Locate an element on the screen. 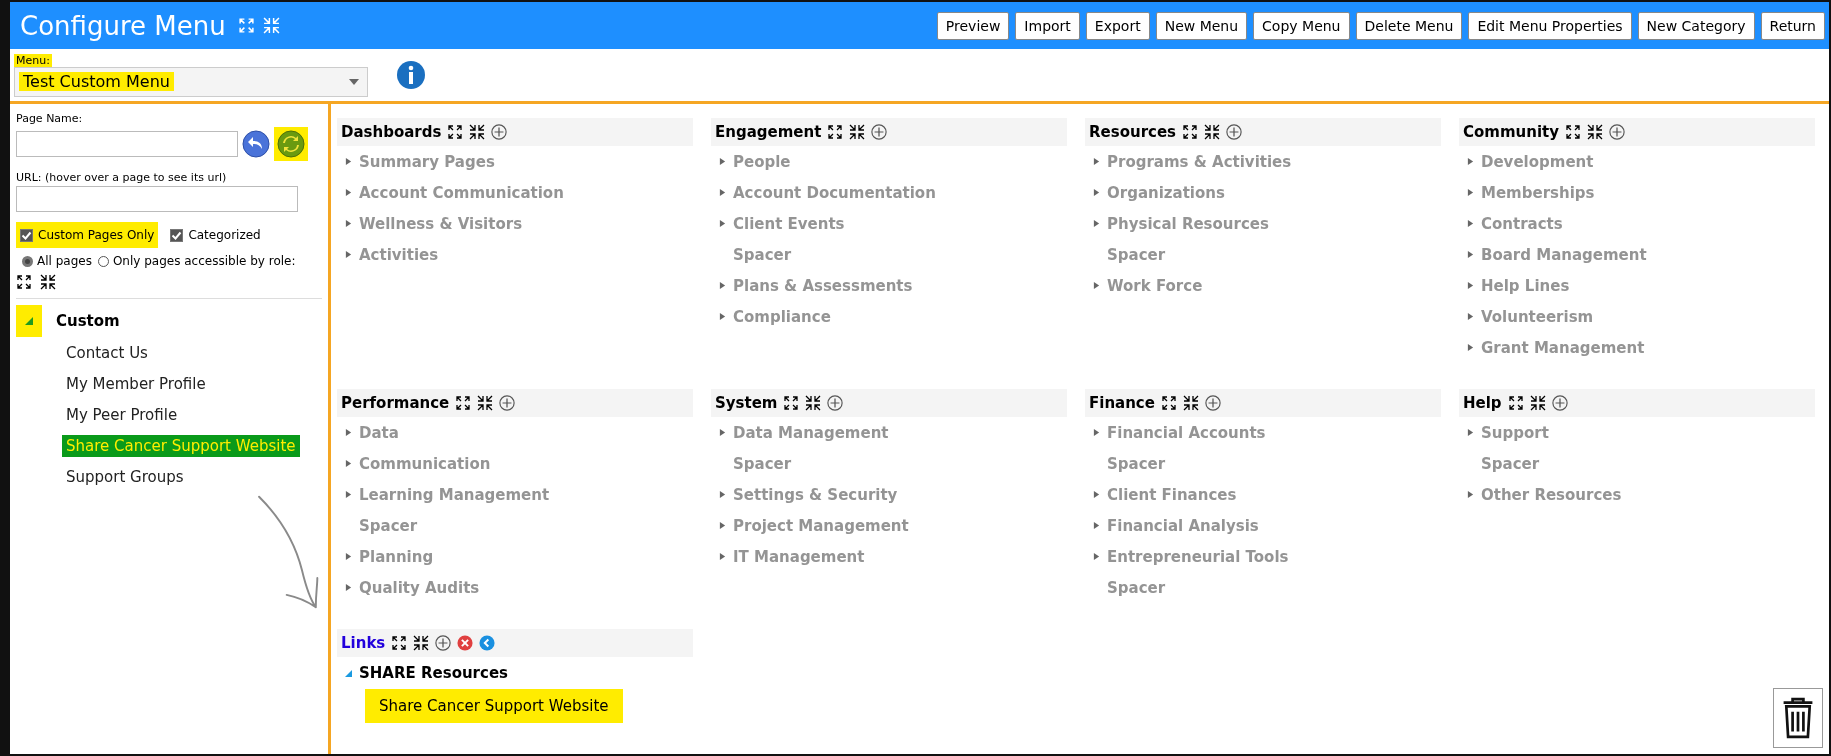  toolbar-button: Edit Menu Properties is located at coordinates (1550, 25).